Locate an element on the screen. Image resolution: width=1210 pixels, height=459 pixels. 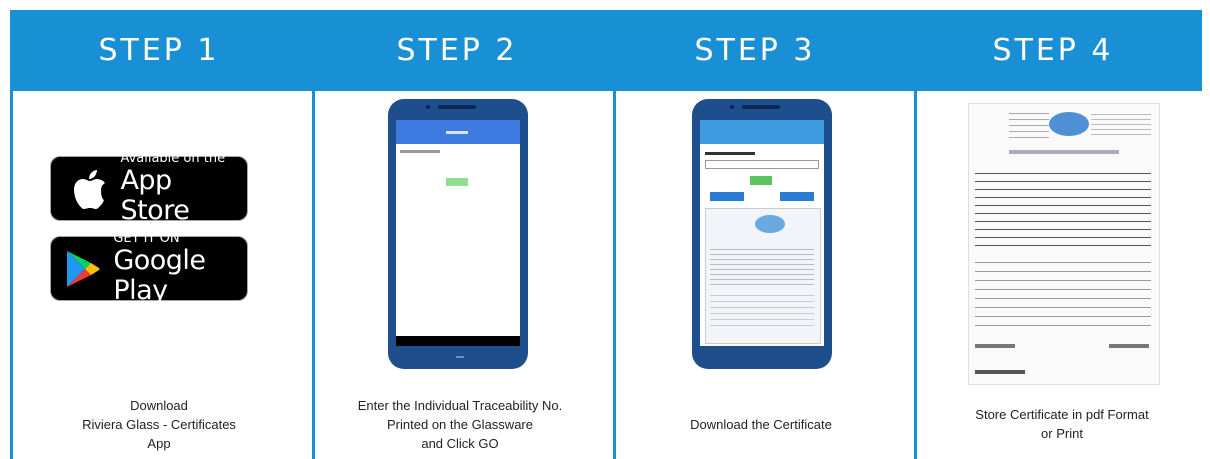
caption-line: Enter the Individual Traceability No. is located at coordinates (460, 405).